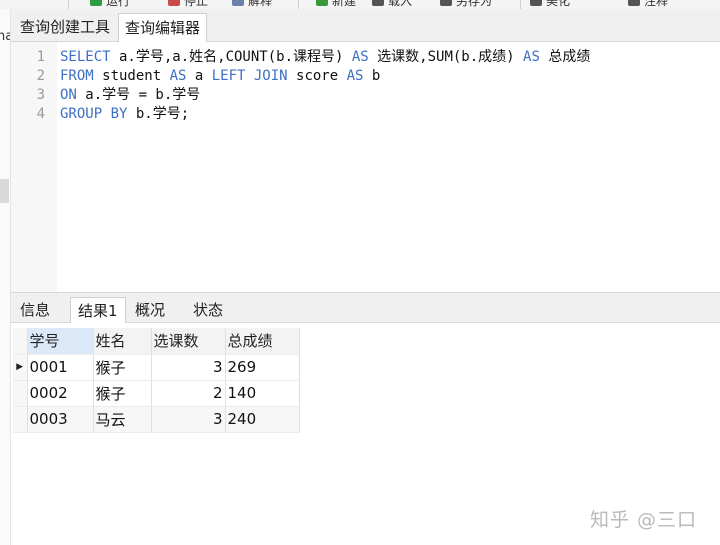  What do you see at coordinates (5, 36) in the screenshot?
I see `object-panel-text: na` at bounding box center [5, 36].